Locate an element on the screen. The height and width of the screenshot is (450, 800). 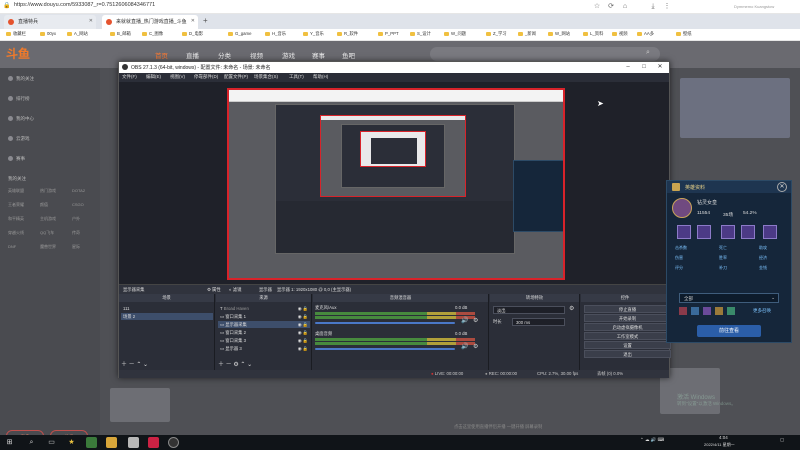
settings-button: 设置 is located at coordinates (627, 345).